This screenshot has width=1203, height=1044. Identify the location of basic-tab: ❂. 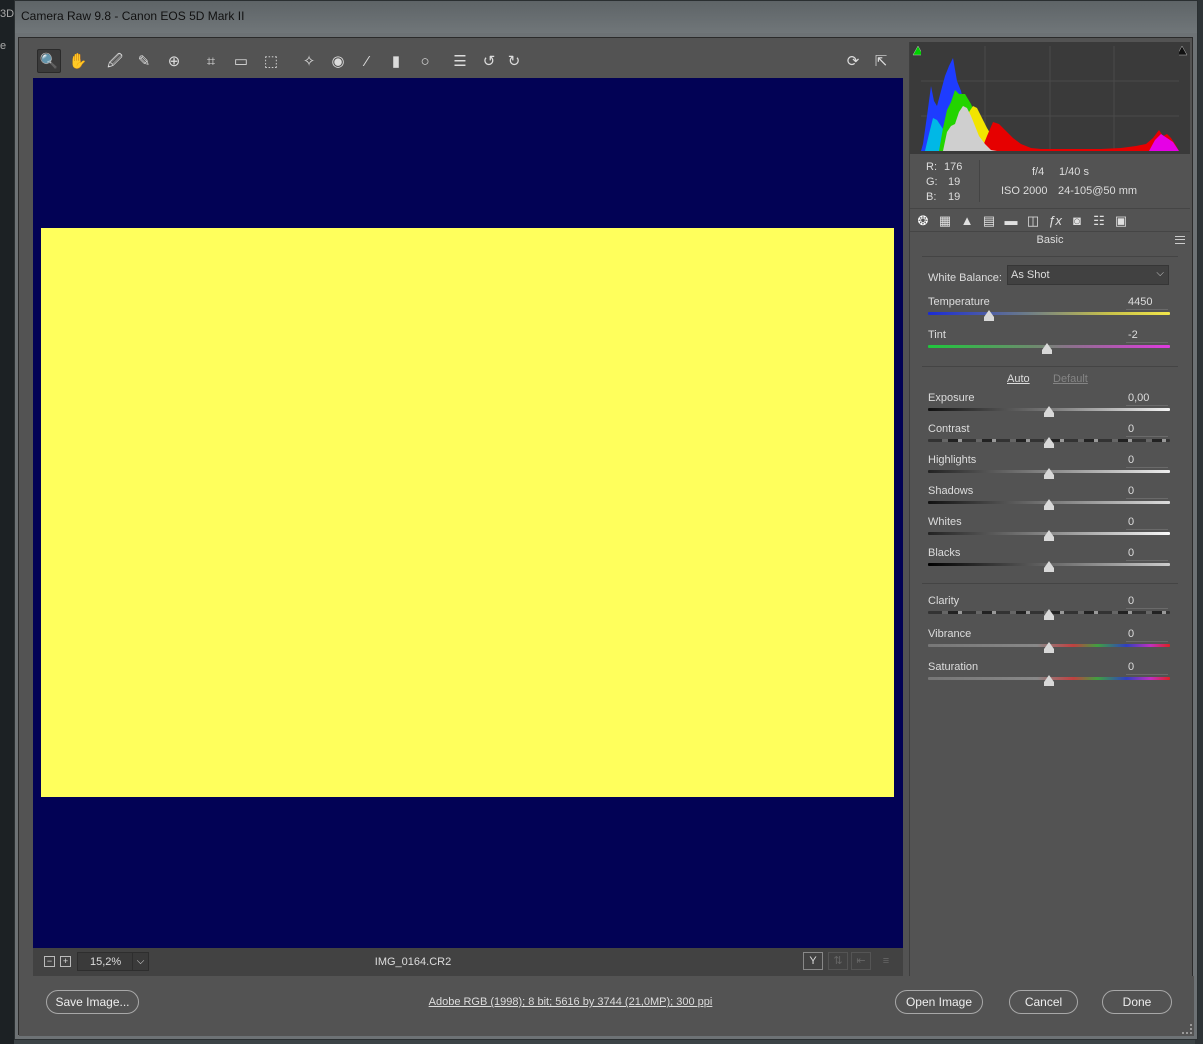
(923, 221).